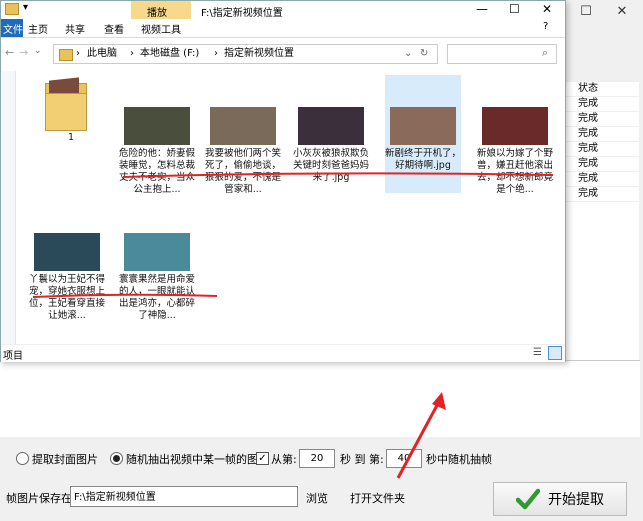 The height and width of the screenshot is (521, 643). What do you see at coordinates (116, 458) in the screenshot?
I see `random-frame-radio` at bounding box center [116, 458].